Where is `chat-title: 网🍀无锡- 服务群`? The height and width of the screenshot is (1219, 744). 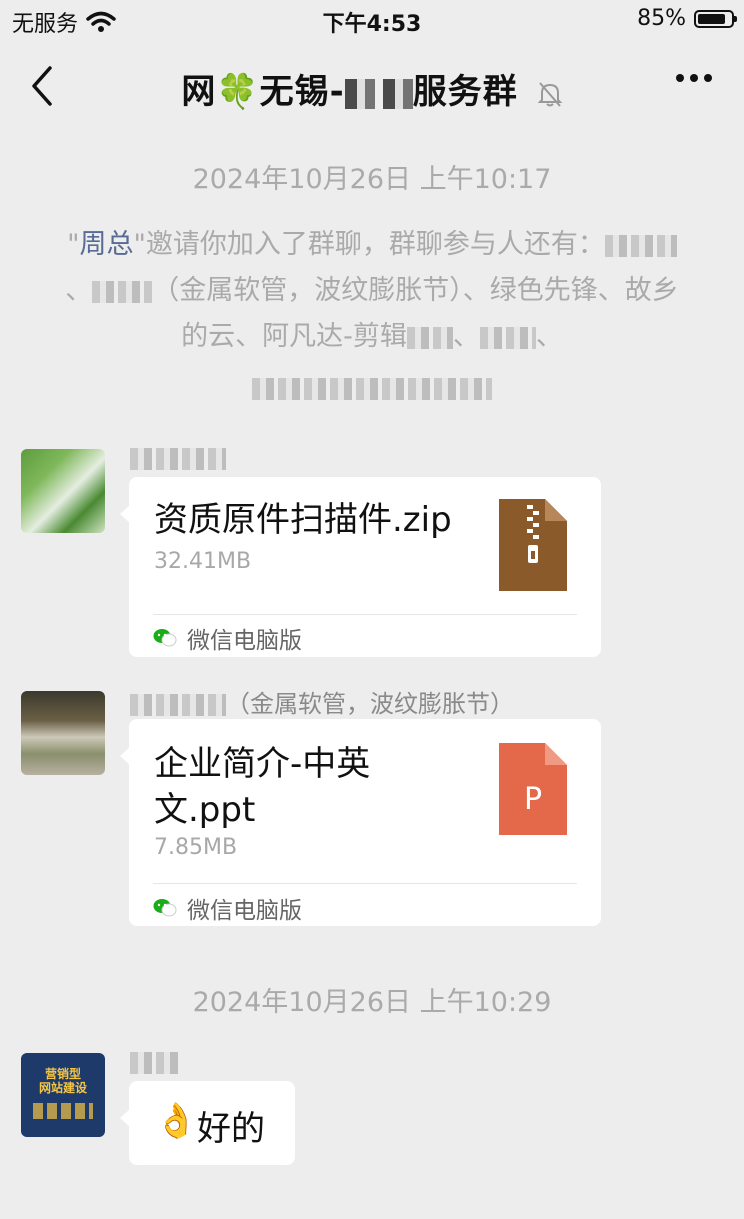
chat-title: 网🍀无锡- 服务群 is located at coordinates (372, 88).